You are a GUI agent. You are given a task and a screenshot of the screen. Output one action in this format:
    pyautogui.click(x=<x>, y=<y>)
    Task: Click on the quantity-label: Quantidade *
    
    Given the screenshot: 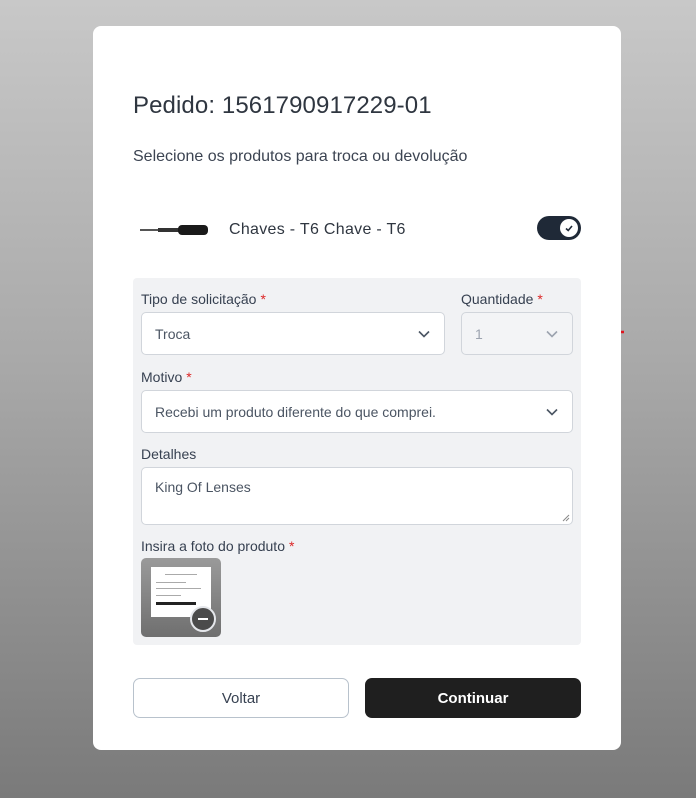 What is the action you would take?
    pyautogui.click(x=502, y=299)
    